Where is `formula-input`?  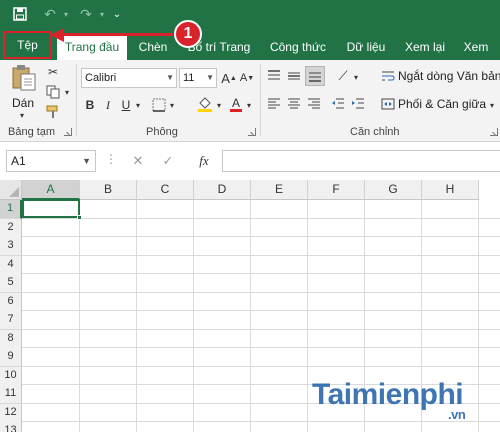
formula-input is located at coordinates (361, 161).